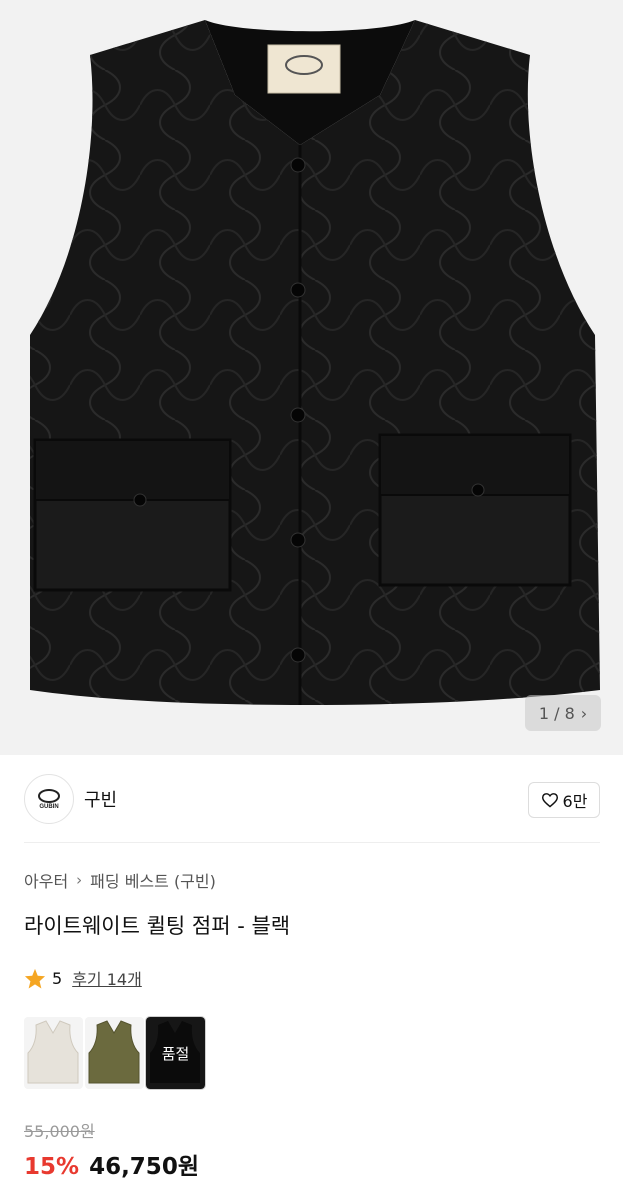 This screenshot has height=1200, width=623. I want to click on like-button: 6만, so click(564, 800).